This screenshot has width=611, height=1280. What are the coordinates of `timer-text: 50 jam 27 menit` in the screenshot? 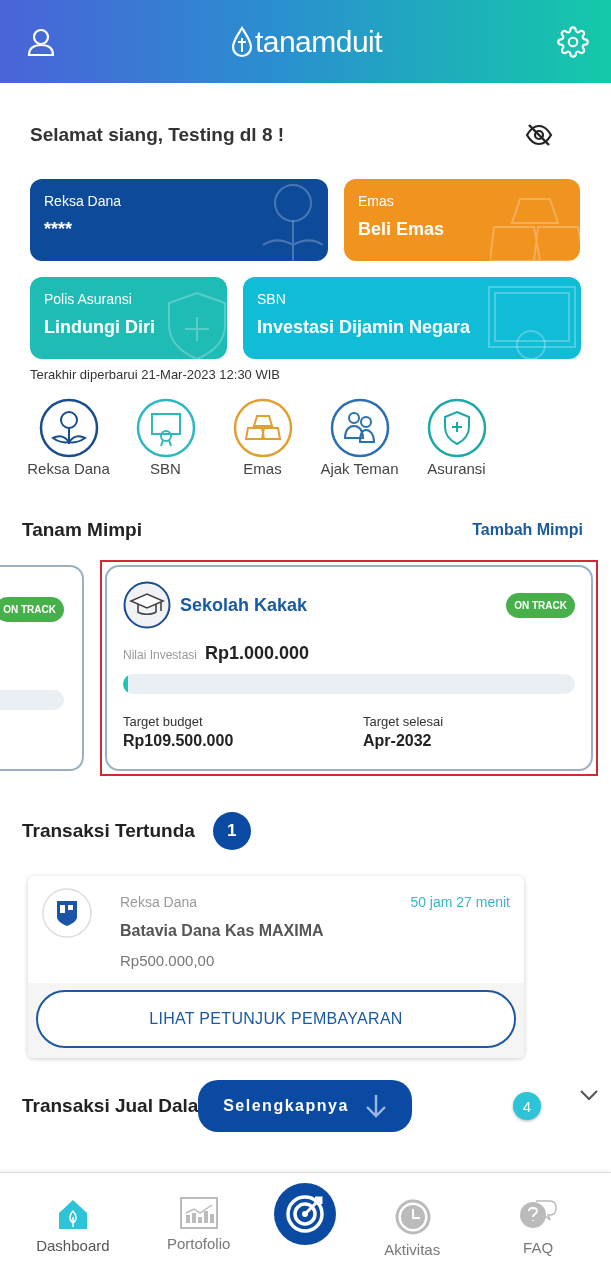 It's located at (460, 902).